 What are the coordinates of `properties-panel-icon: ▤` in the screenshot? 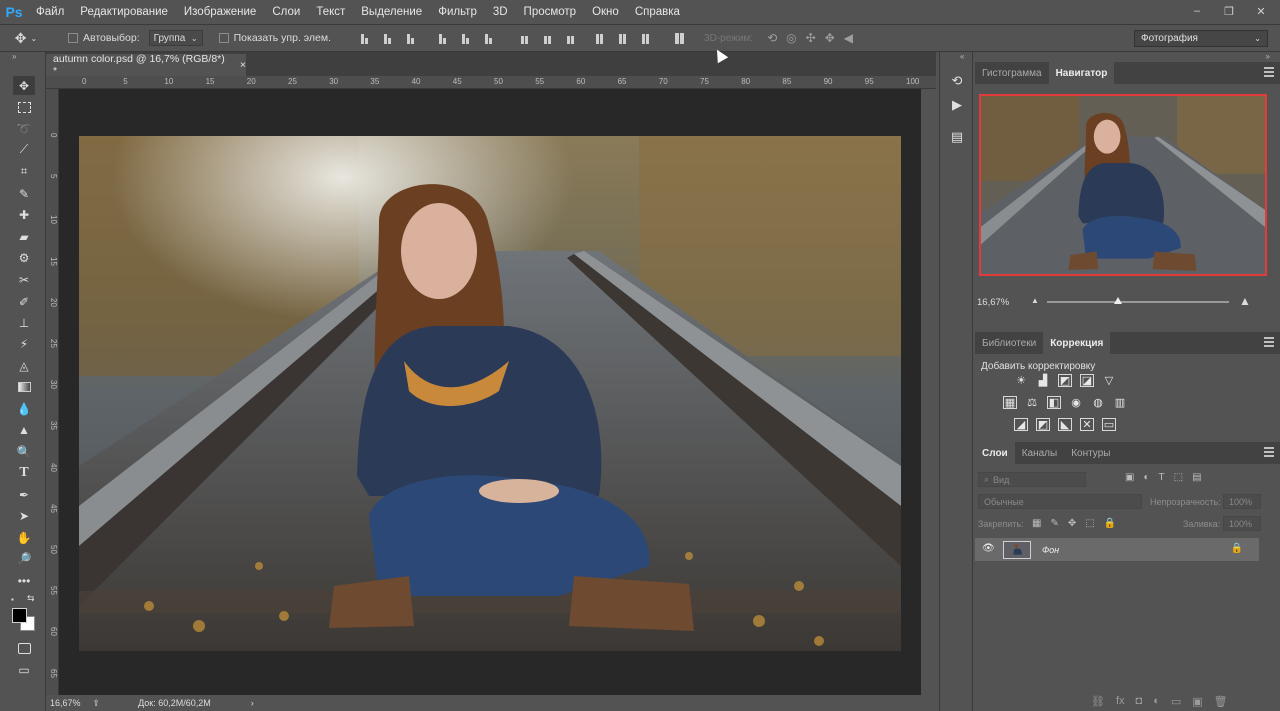 It's located at (957, 137).